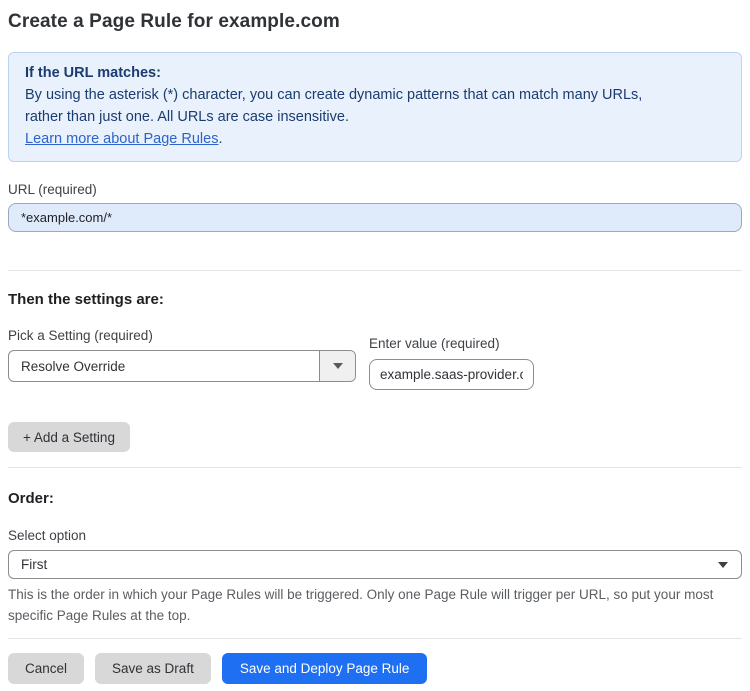  Describe the element at coordinates (375, 564) in the screenshot. I see `order-select: First` at that location.